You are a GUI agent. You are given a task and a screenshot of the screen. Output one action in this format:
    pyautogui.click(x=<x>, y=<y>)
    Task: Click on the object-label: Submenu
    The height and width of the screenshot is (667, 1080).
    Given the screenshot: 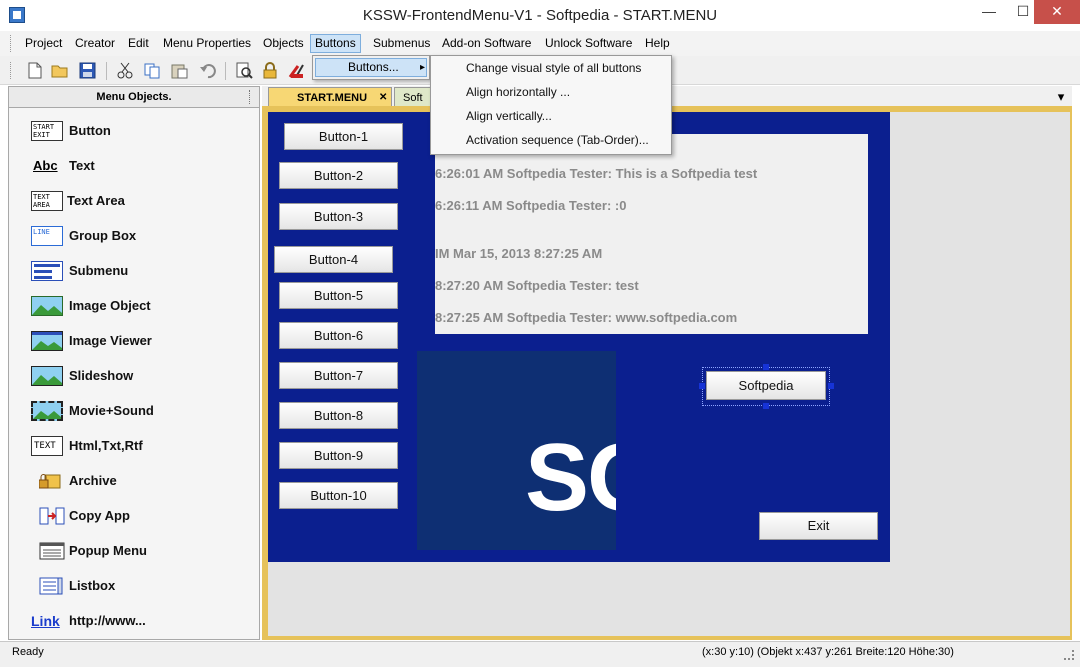 What is the action you would take?
    pyautogui.click(x=99, y=270)
    